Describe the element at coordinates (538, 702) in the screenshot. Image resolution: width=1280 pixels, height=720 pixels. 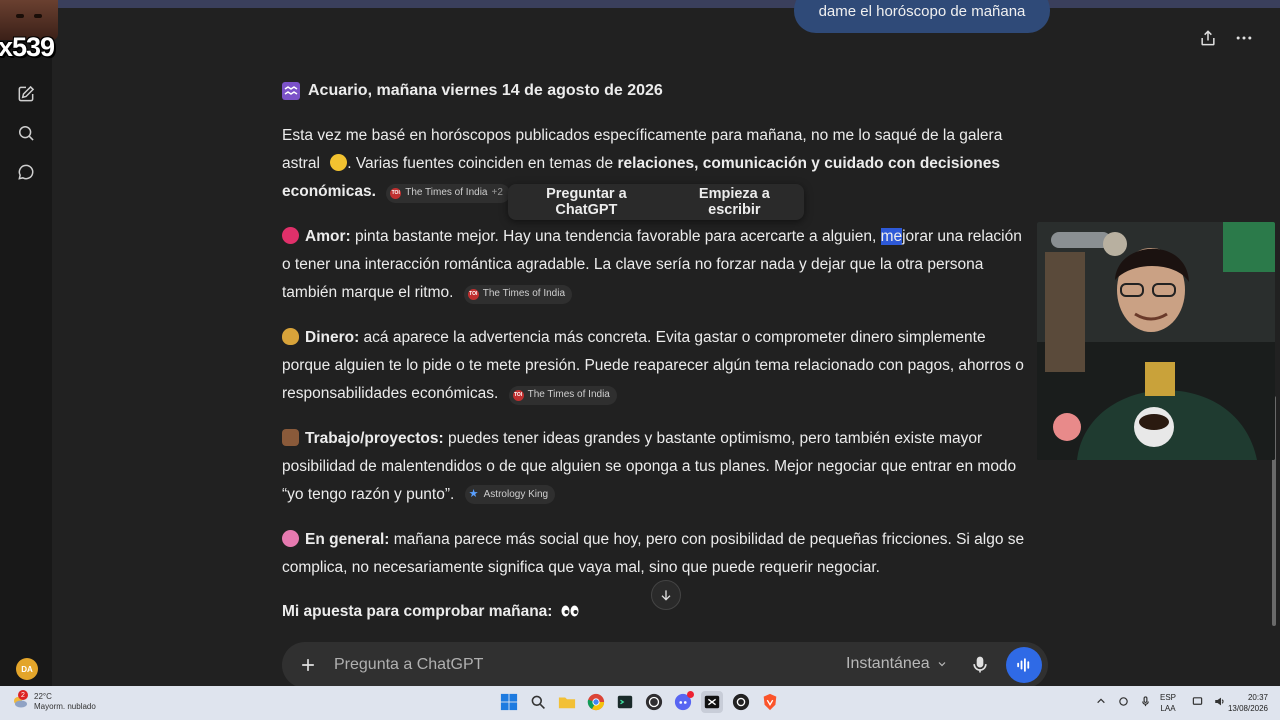
I see `taskbar-search-icon` at that location.